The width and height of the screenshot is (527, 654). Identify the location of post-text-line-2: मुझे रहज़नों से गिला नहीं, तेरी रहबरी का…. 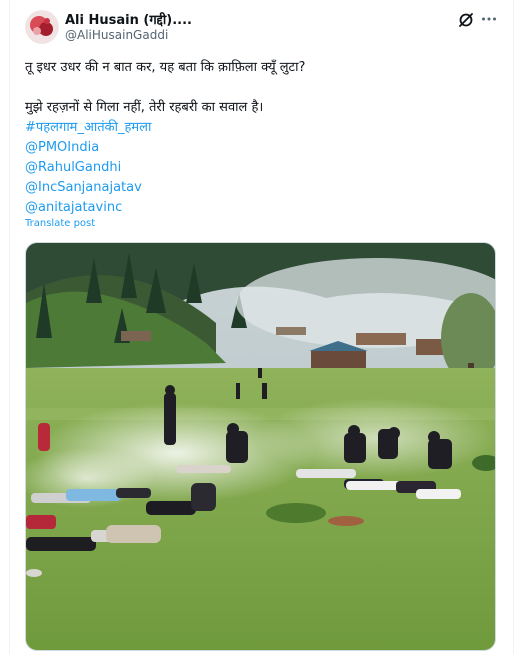
(144, 107).